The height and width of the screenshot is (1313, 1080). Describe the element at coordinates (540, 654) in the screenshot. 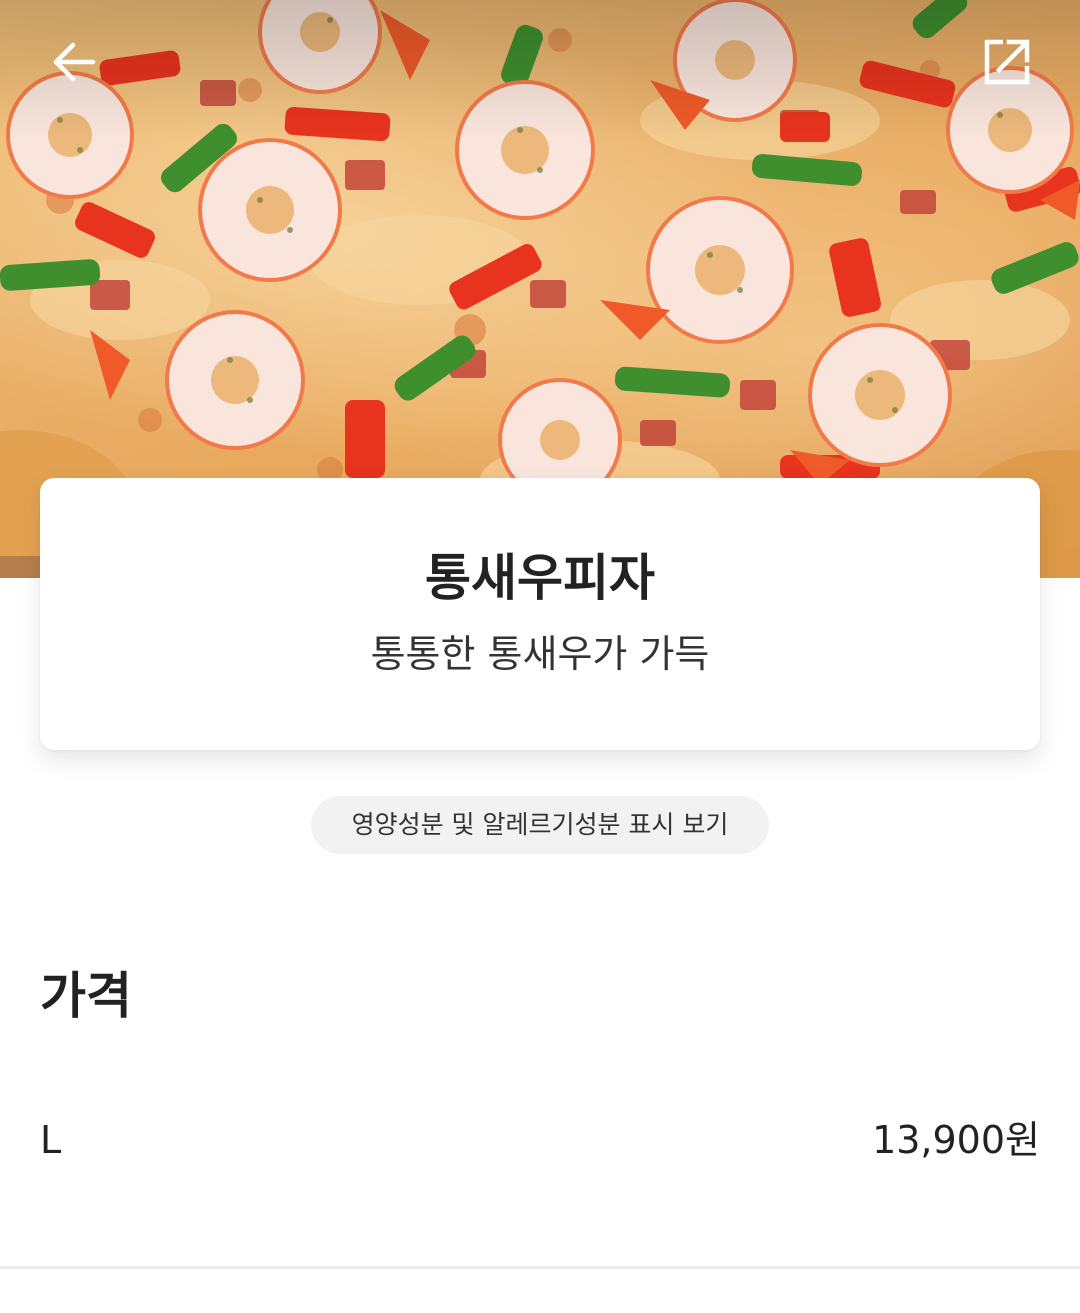

I see `menu-description: 통통한 통새우가 가득` at that location.